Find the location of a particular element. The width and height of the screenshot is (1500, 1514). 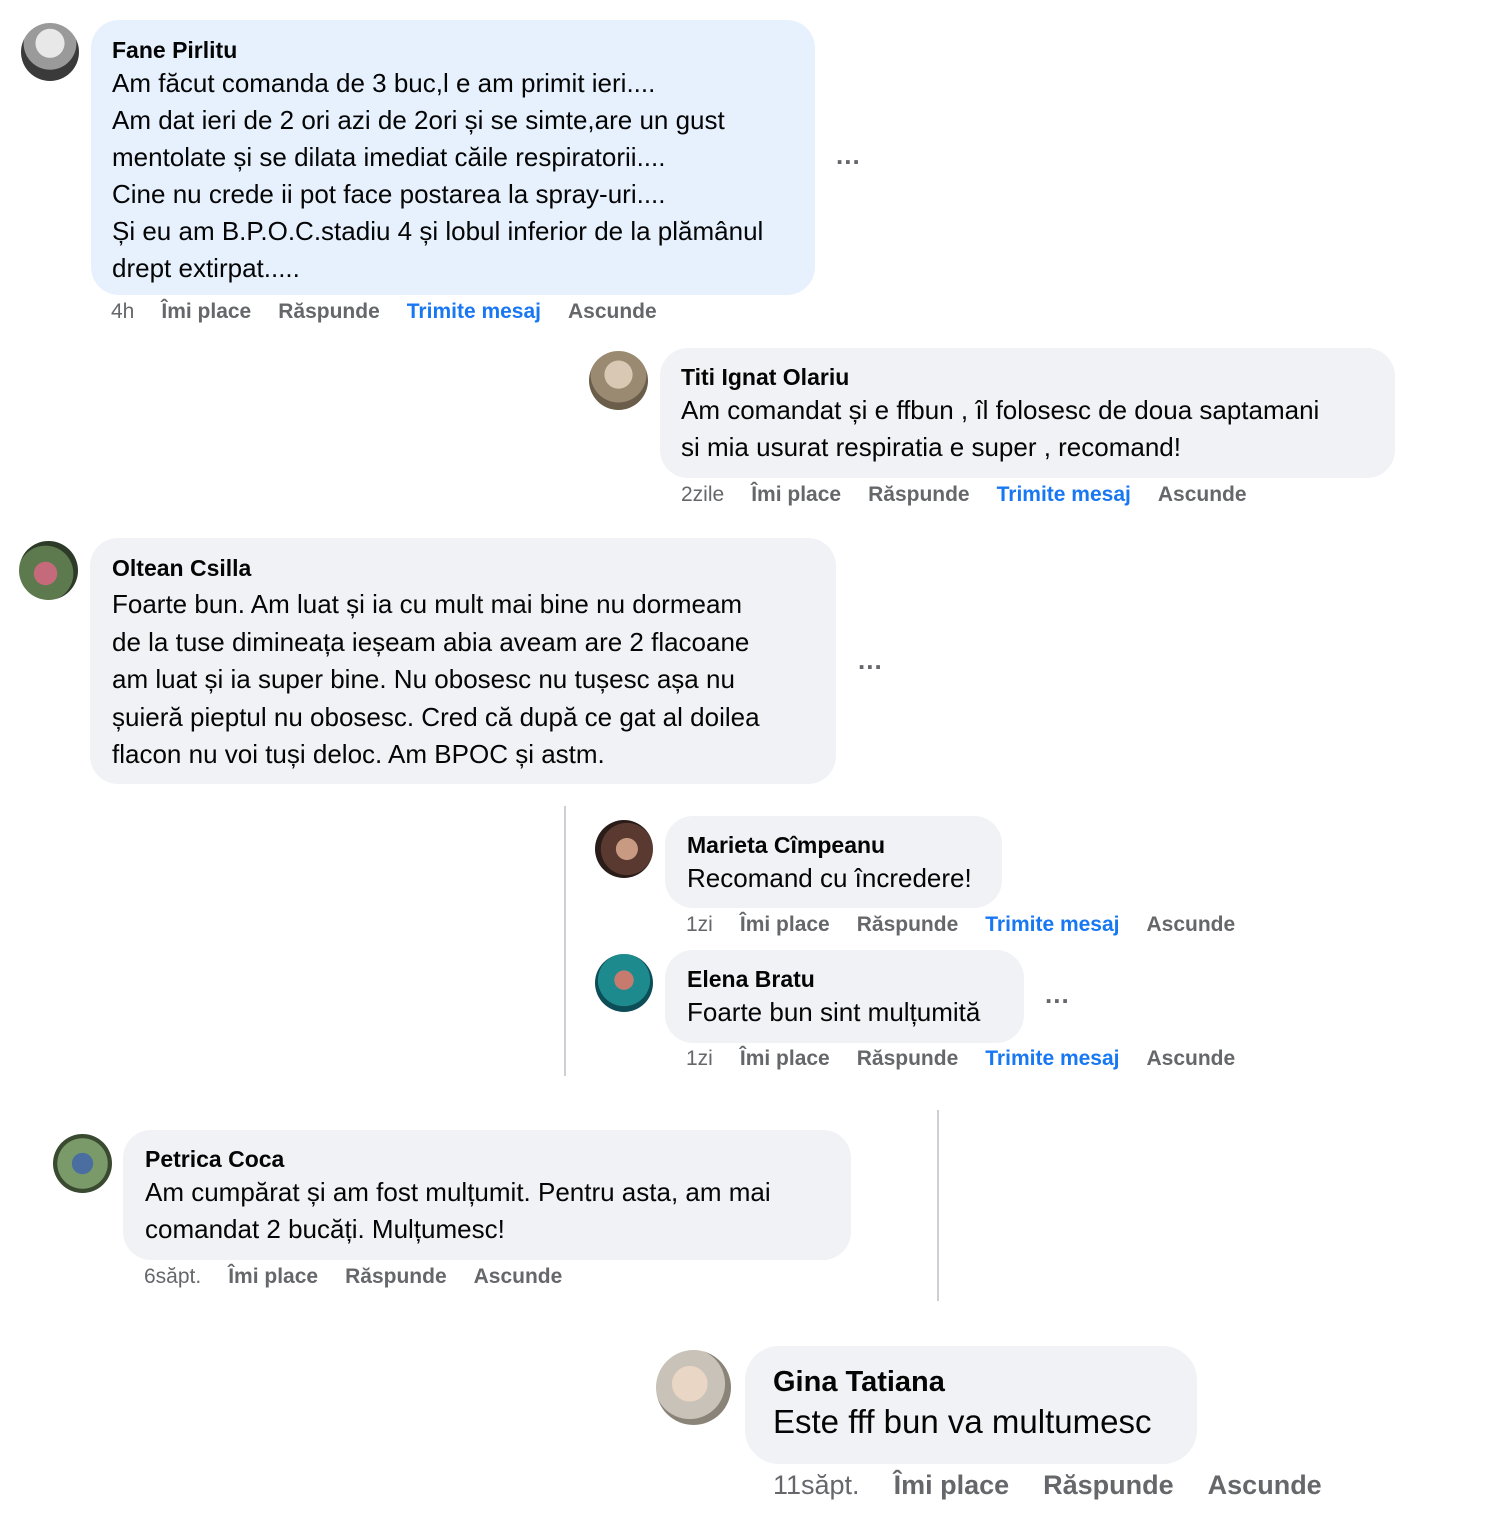

comment-author: Oltean Csilla is located at coordinates (463, 568).